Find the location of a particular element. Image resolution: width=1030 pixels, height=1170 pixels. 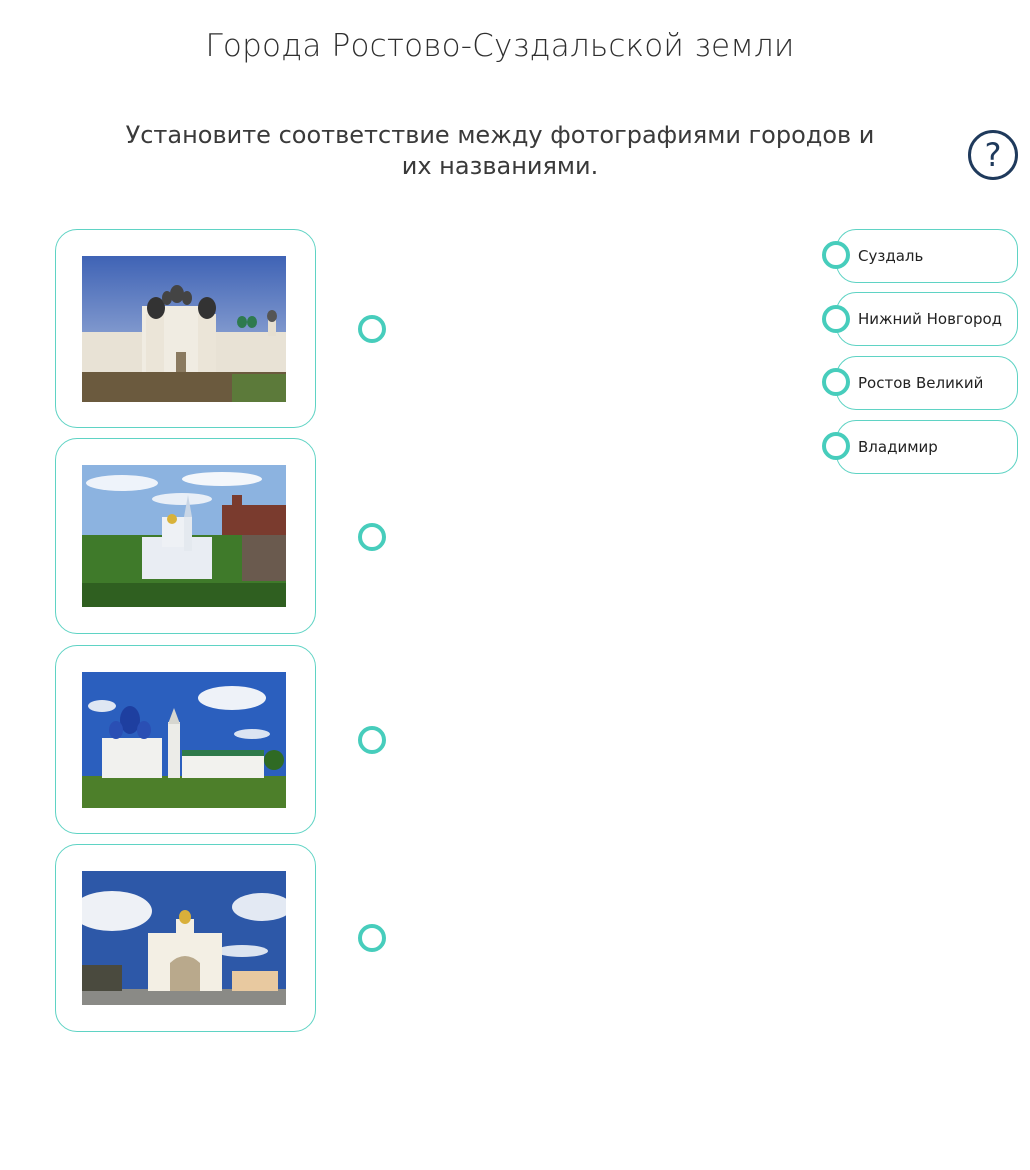

answer-option-2: Нижний Новгород is located at coordinates (927, 319).